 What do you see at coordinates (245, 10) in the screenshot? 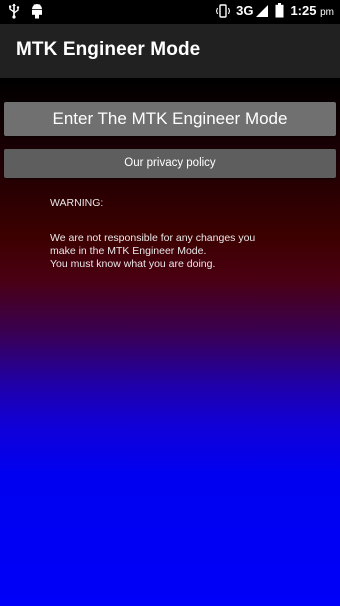
I see `network-type-label: 3G` at bounding box center [245, 10].